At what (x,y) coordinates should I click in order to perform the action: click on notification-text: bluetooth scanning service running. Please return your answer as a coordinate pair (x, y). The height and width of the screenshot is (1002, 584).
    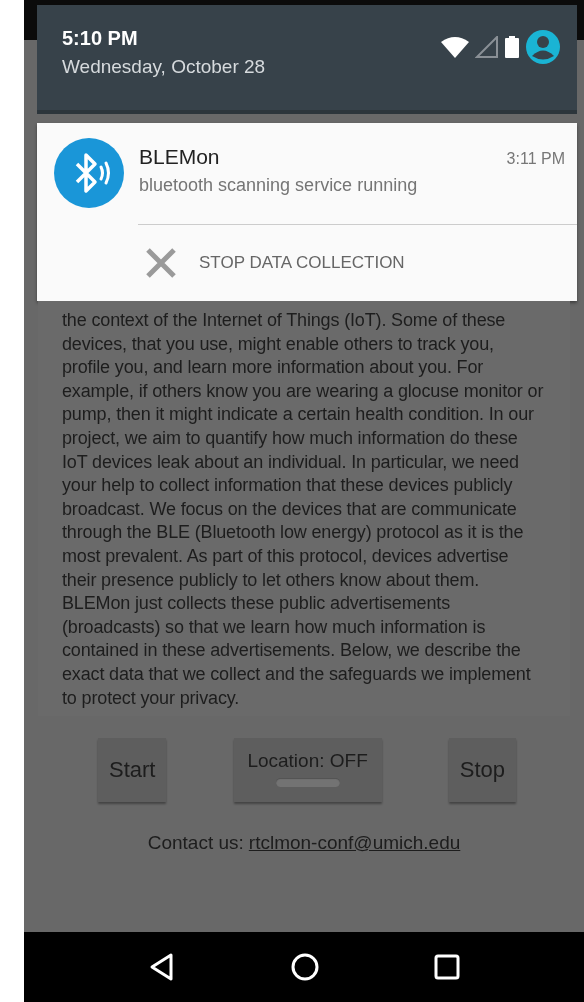
    Looking at the image, I should click on (279, 185).